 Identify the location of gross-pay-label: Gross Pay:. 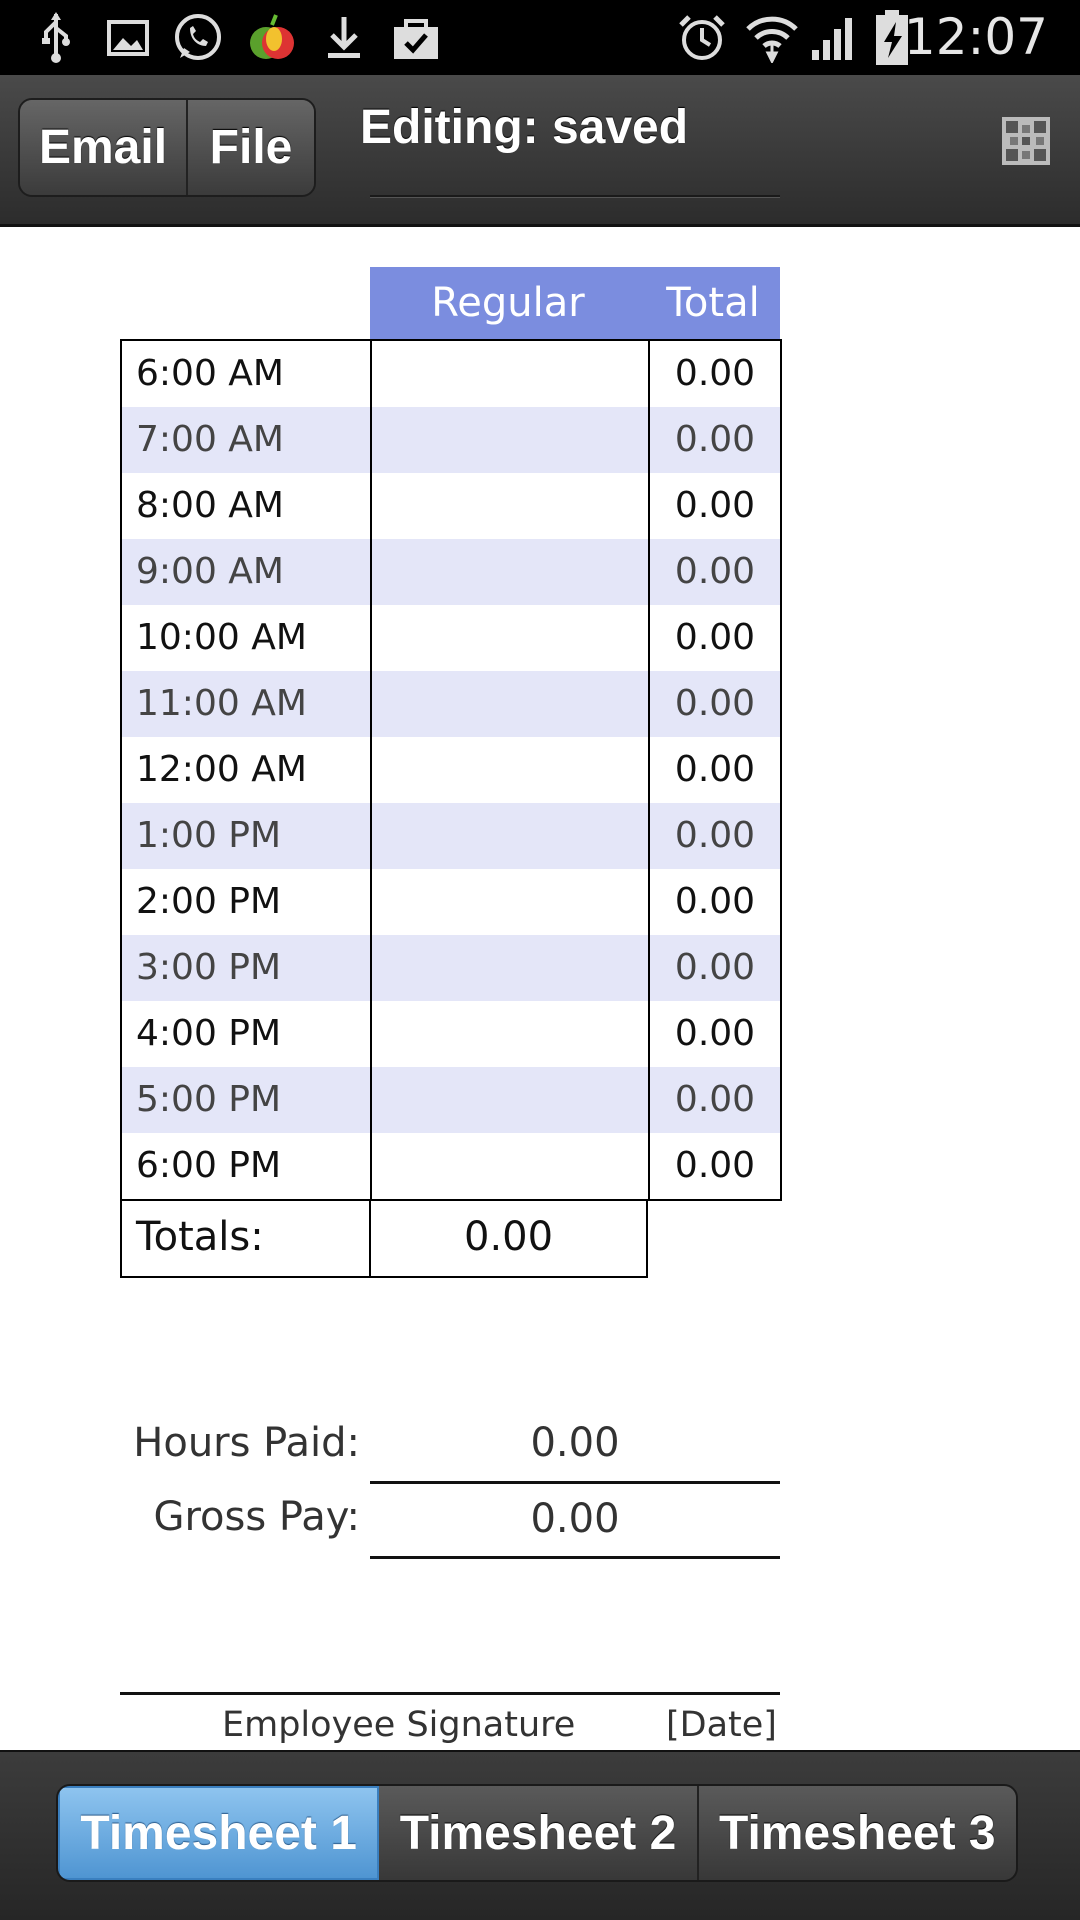
(256, 1517).